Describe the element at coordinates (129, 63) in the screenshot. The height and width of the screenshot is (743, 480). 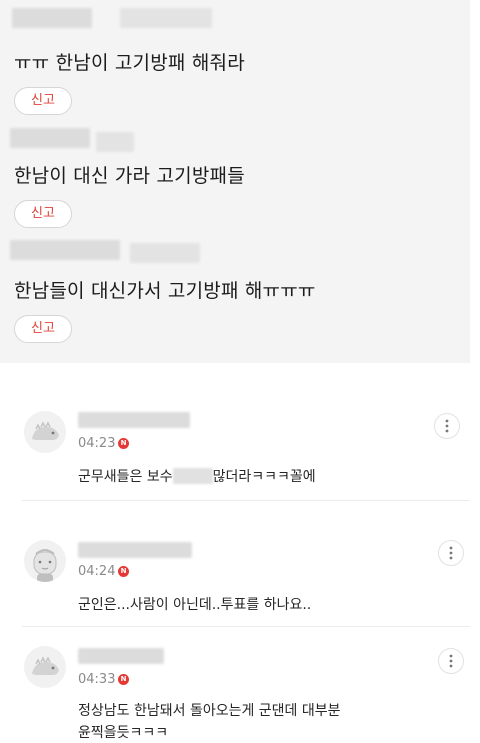
I see `post-text: ㅠㅠ 한남이 고기방패 해줘라` at that location.